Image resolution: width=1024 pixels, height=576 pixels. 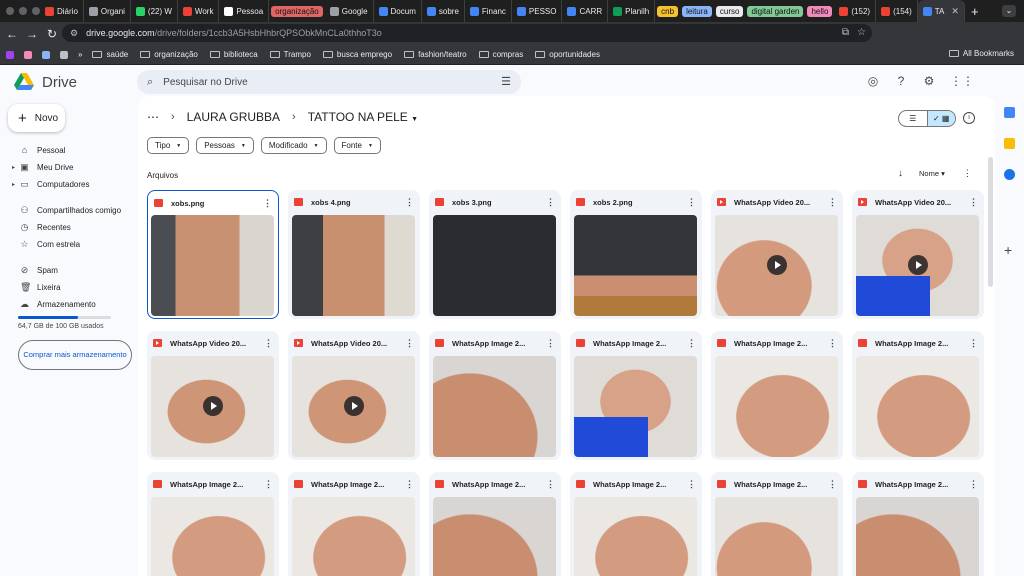 I want to click on sidebar-item-home: ⌂ Pessoal, so click(x=68, y=150).